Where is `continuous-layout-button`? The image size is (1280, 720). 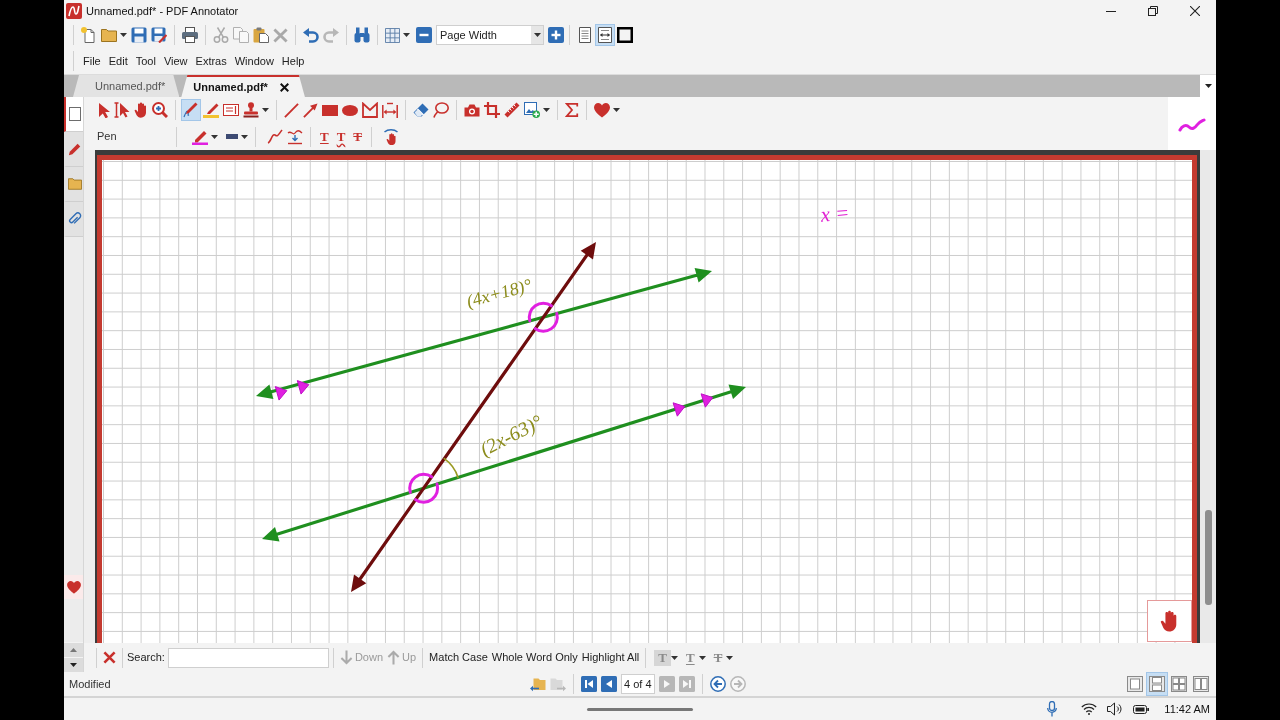
continuous-layout-button is located at coordinates (1157, 684).